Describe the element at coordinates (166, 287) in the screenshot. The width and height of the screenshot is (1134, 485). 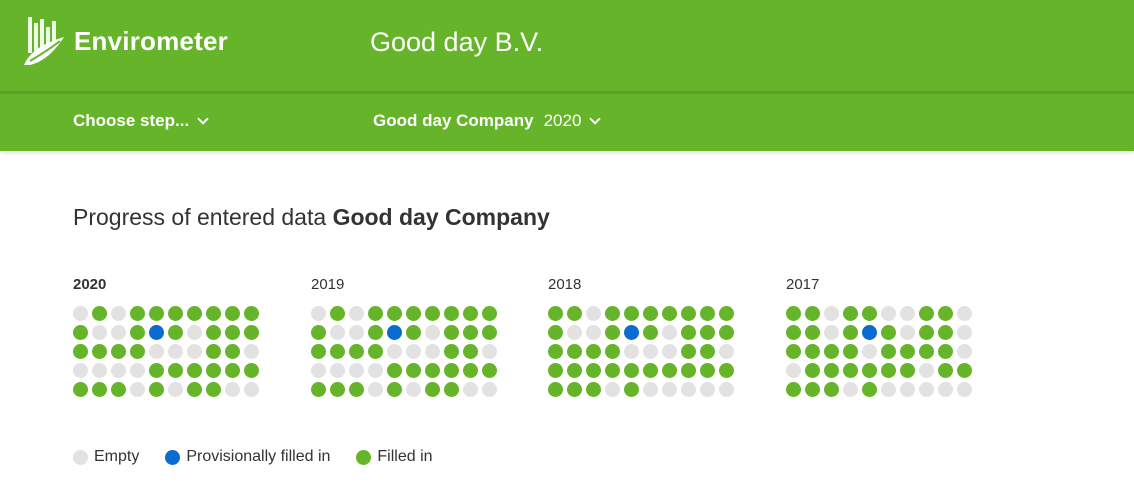
I see `year-label: 2020` at that location.